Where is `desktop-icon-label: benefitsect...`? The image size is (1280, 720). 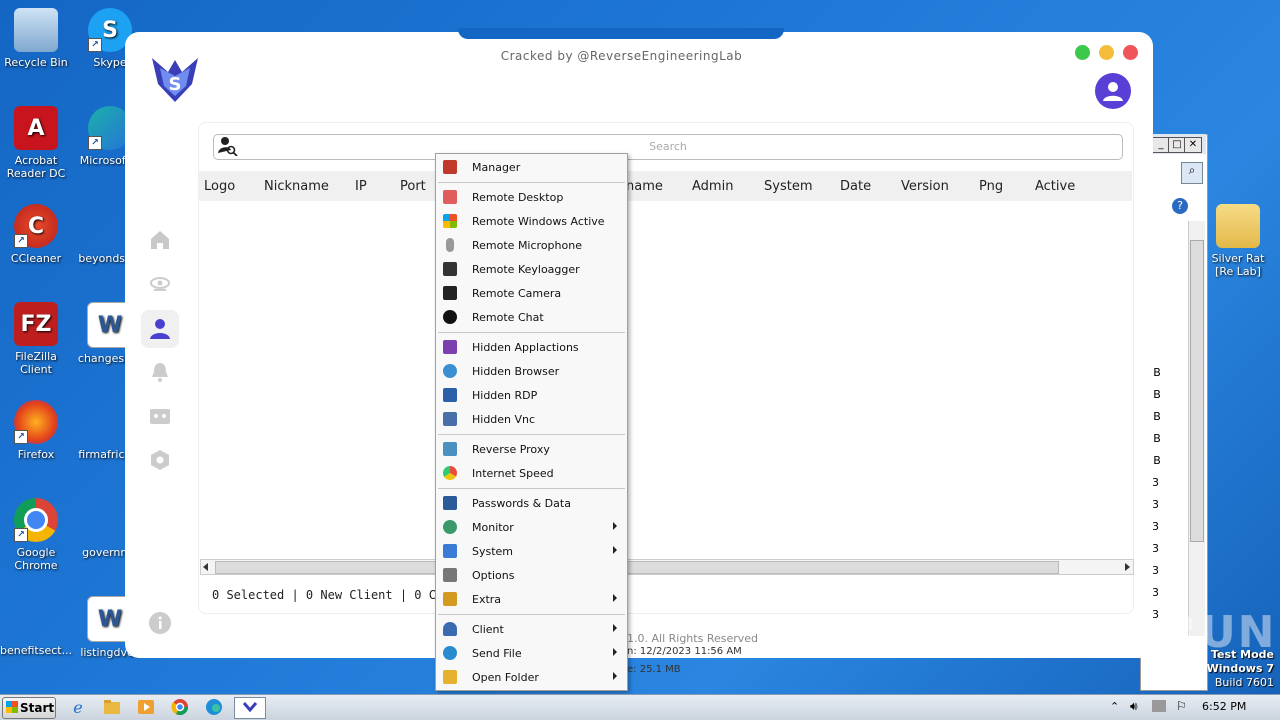 desktop-icon-label: benefitsect... is located at coordinates (36, 650).